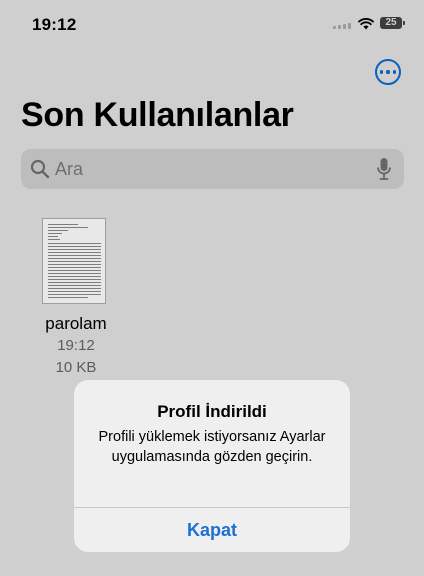  I want to click on close-button: Kapat, so click(212, 530).